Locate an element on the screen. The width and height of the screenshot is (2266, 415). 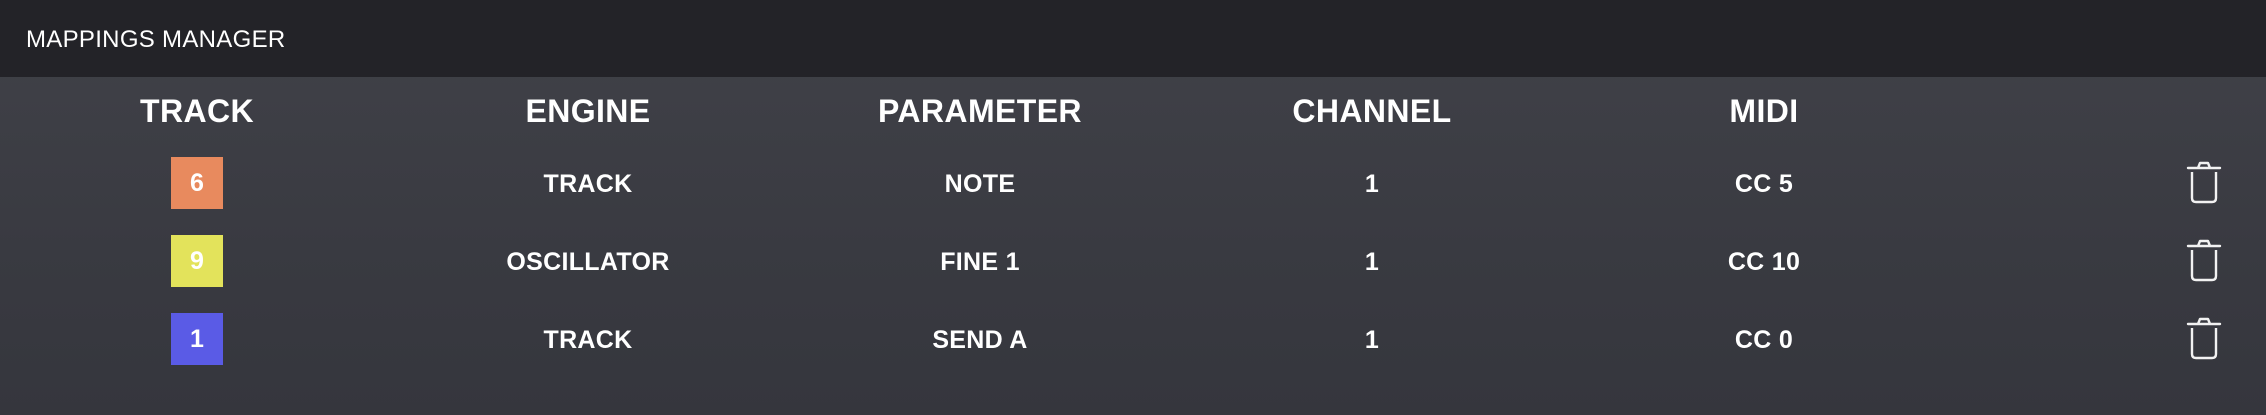
column-header-parameter: PARAMETER is located at coordinates (980, 111).